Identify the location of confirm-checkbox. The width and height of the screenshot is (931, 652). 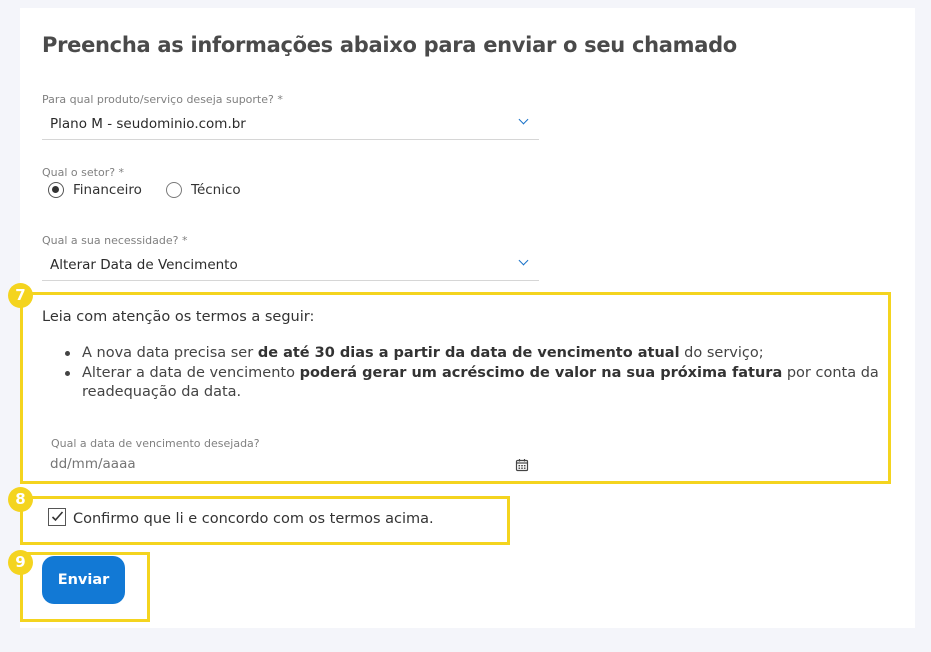
(57, 517).